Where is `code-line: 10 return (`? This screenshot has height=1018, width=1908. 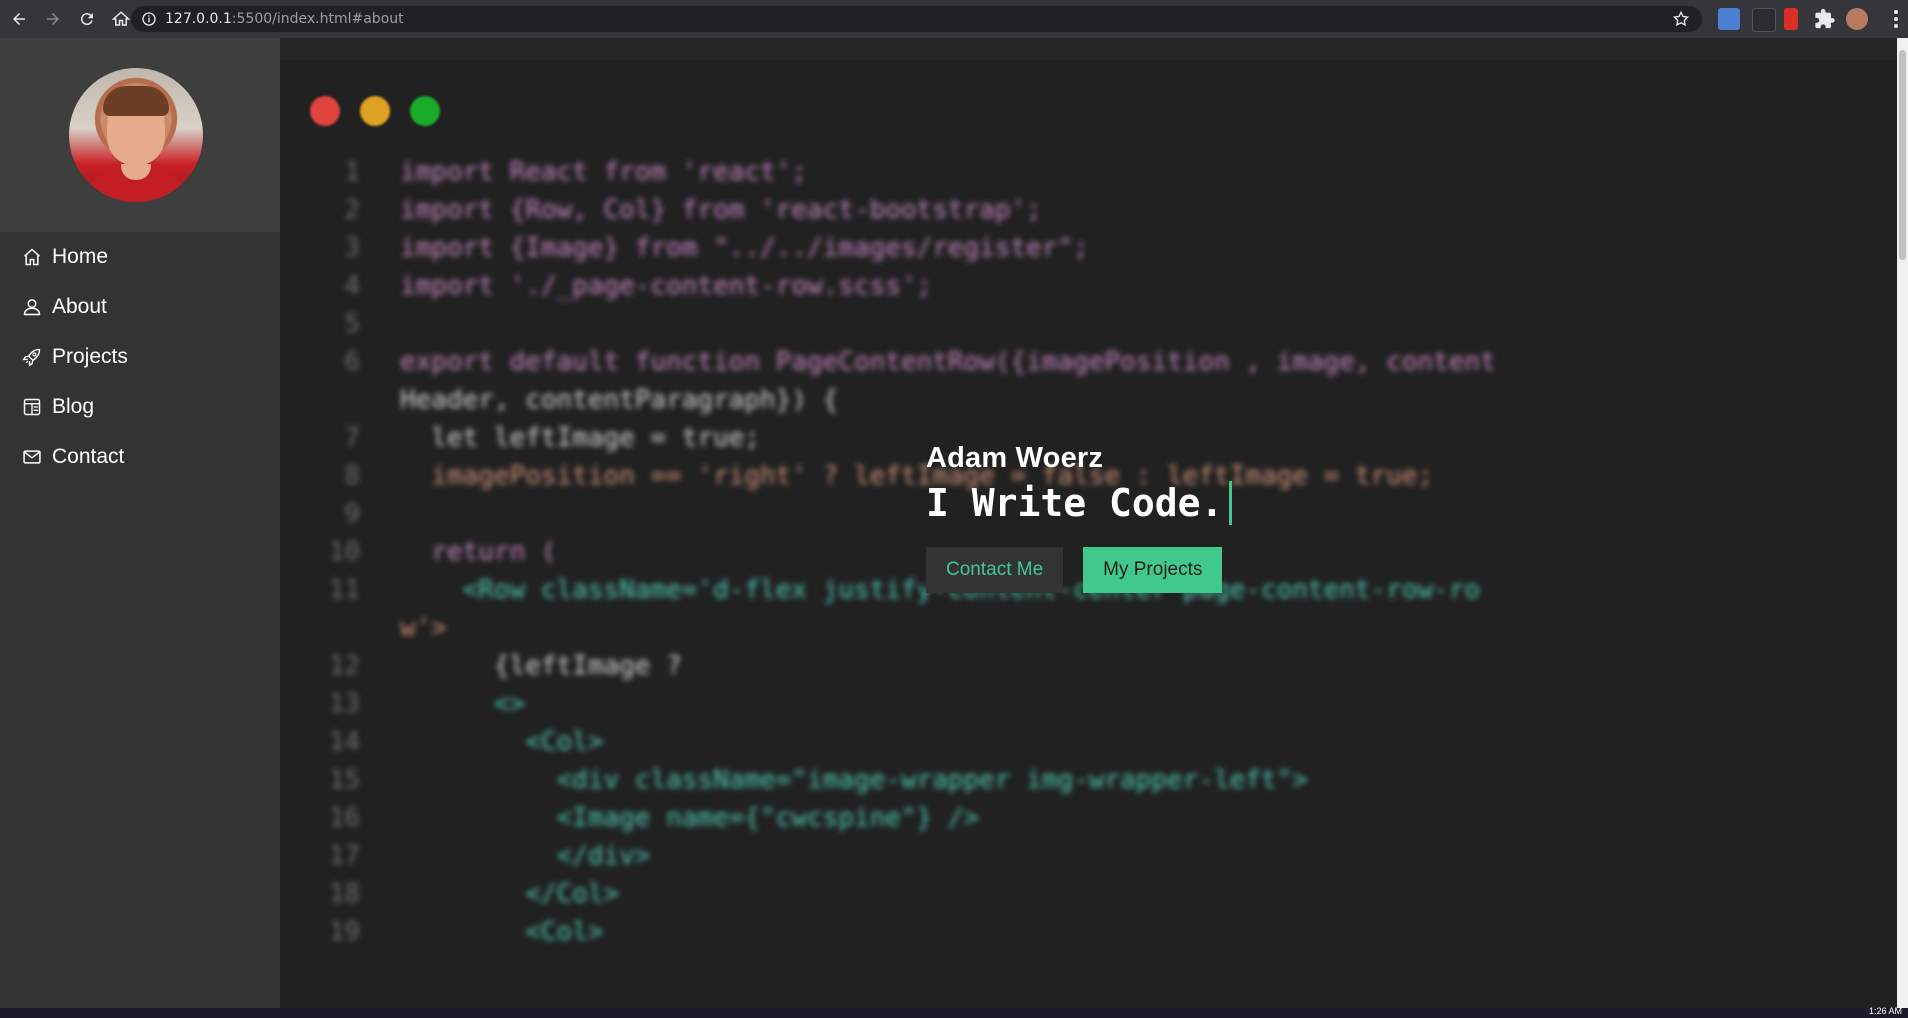 code-line: 10 return ( is located at coordinates (903, 552).